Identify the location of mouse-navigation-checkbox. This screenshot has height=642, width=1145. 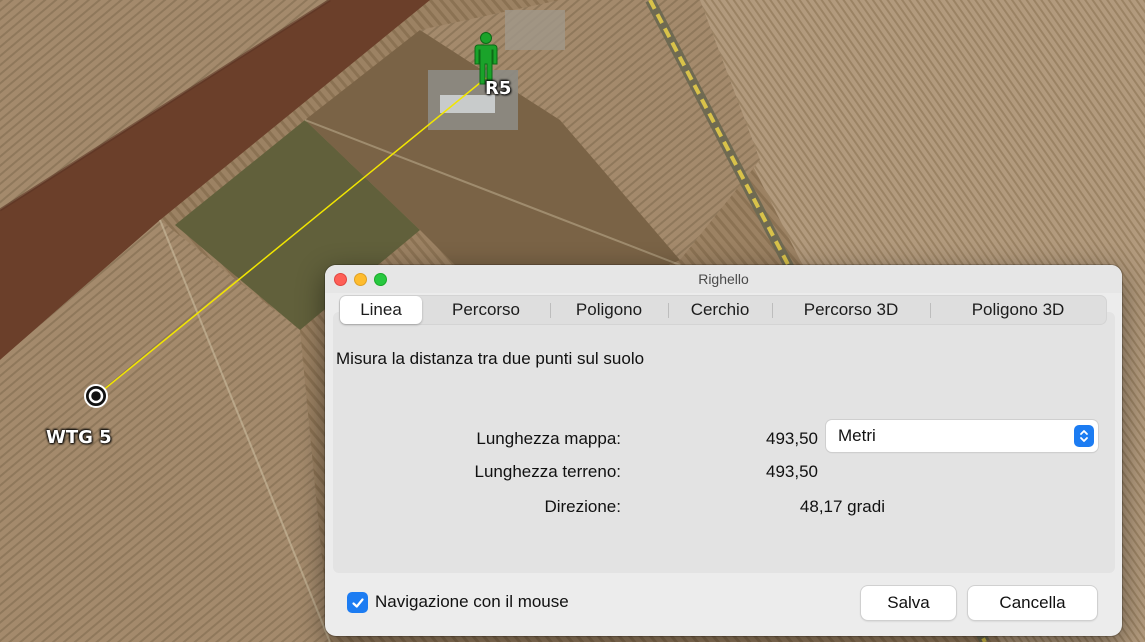
(357, 602).